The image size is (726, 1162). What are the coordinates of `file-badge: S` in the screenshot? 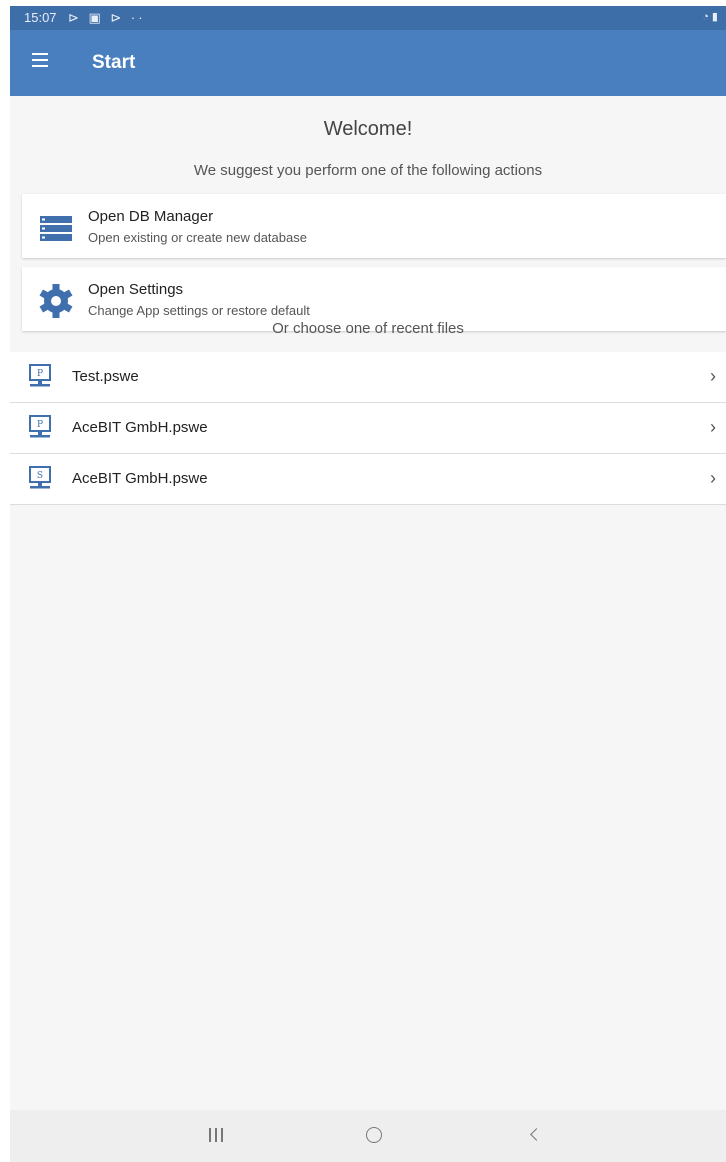 It's located at (40, 476).